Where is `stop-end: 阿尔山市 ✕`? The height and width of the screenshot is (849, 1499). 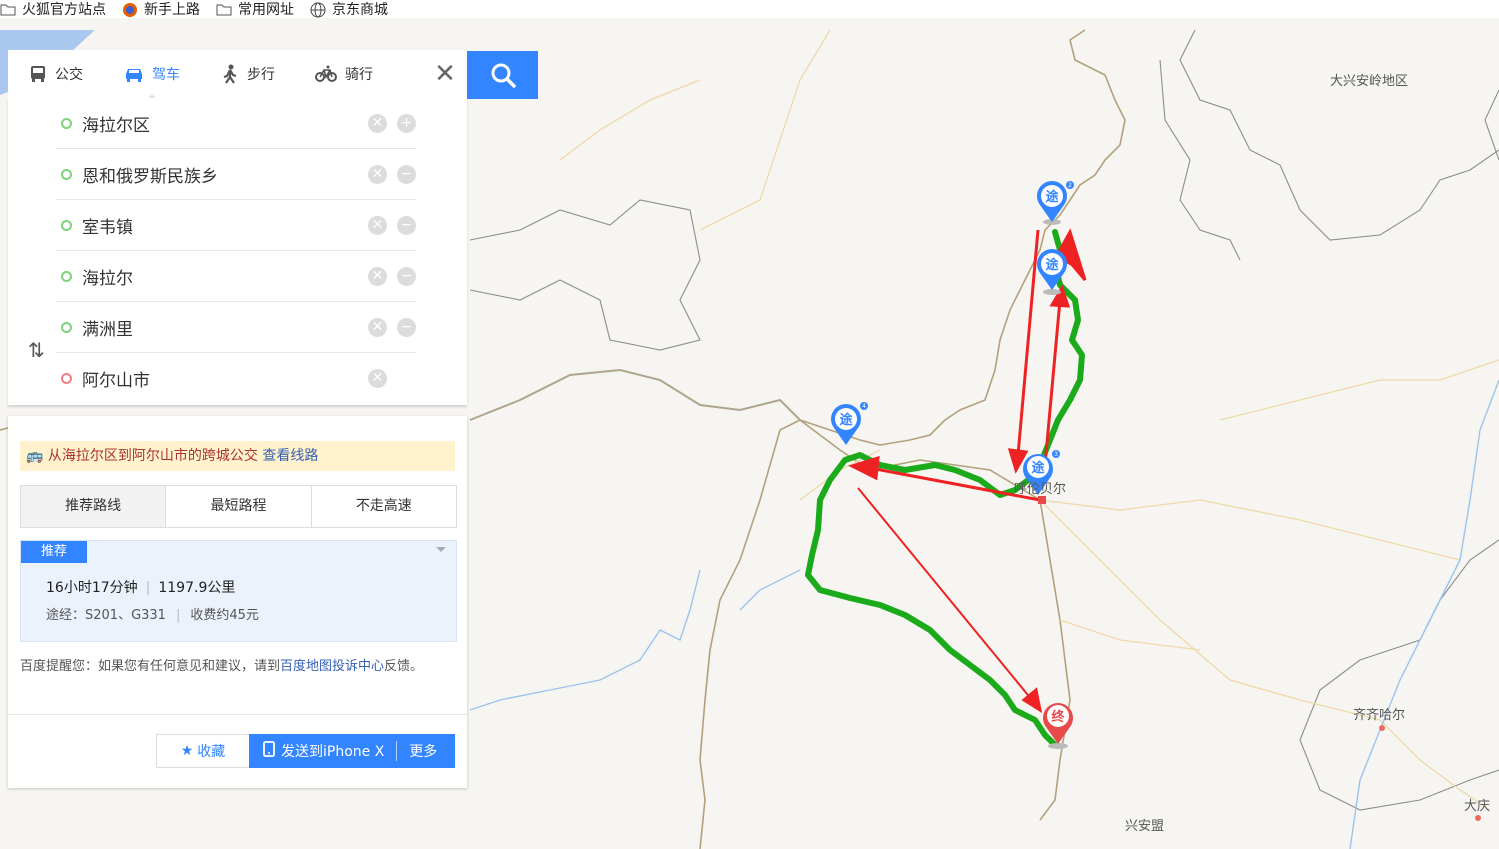 stop-end: 阿尔山市 ✕ is located at coordinates (236, 378).